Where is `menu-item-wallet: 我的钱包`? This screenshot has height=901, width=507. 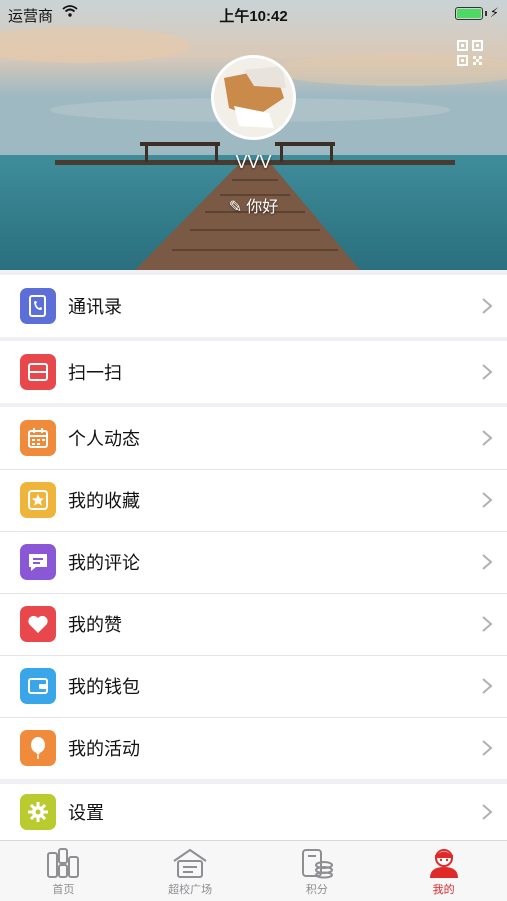
menu-item-wallet: 我的钱包 is located at coordinates (253, 686).